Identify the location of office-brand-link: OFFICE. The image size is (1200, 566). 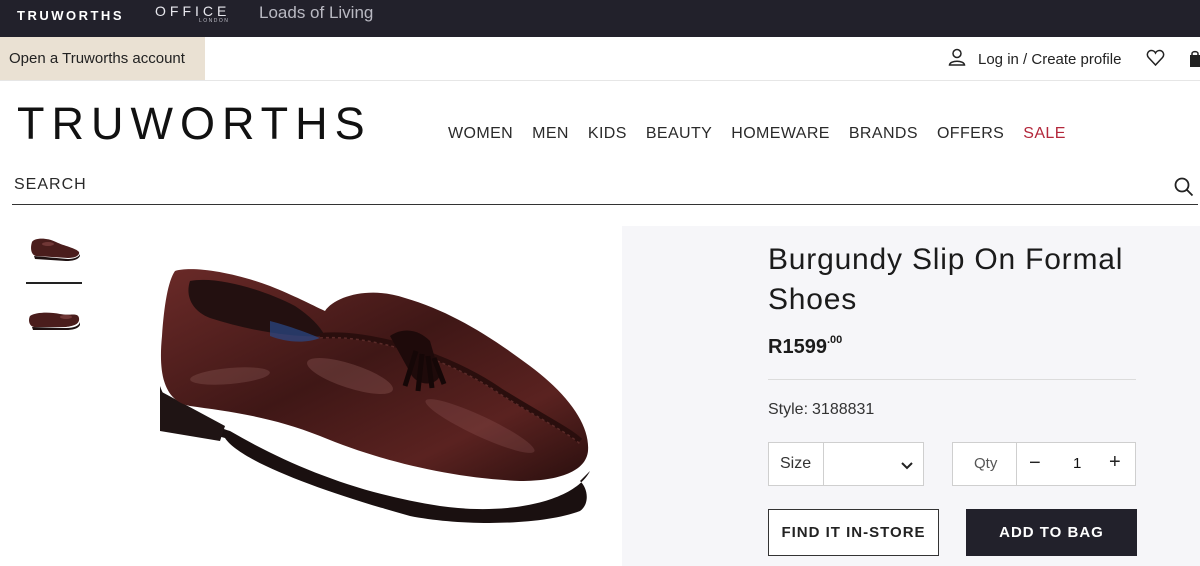
(192, 11).